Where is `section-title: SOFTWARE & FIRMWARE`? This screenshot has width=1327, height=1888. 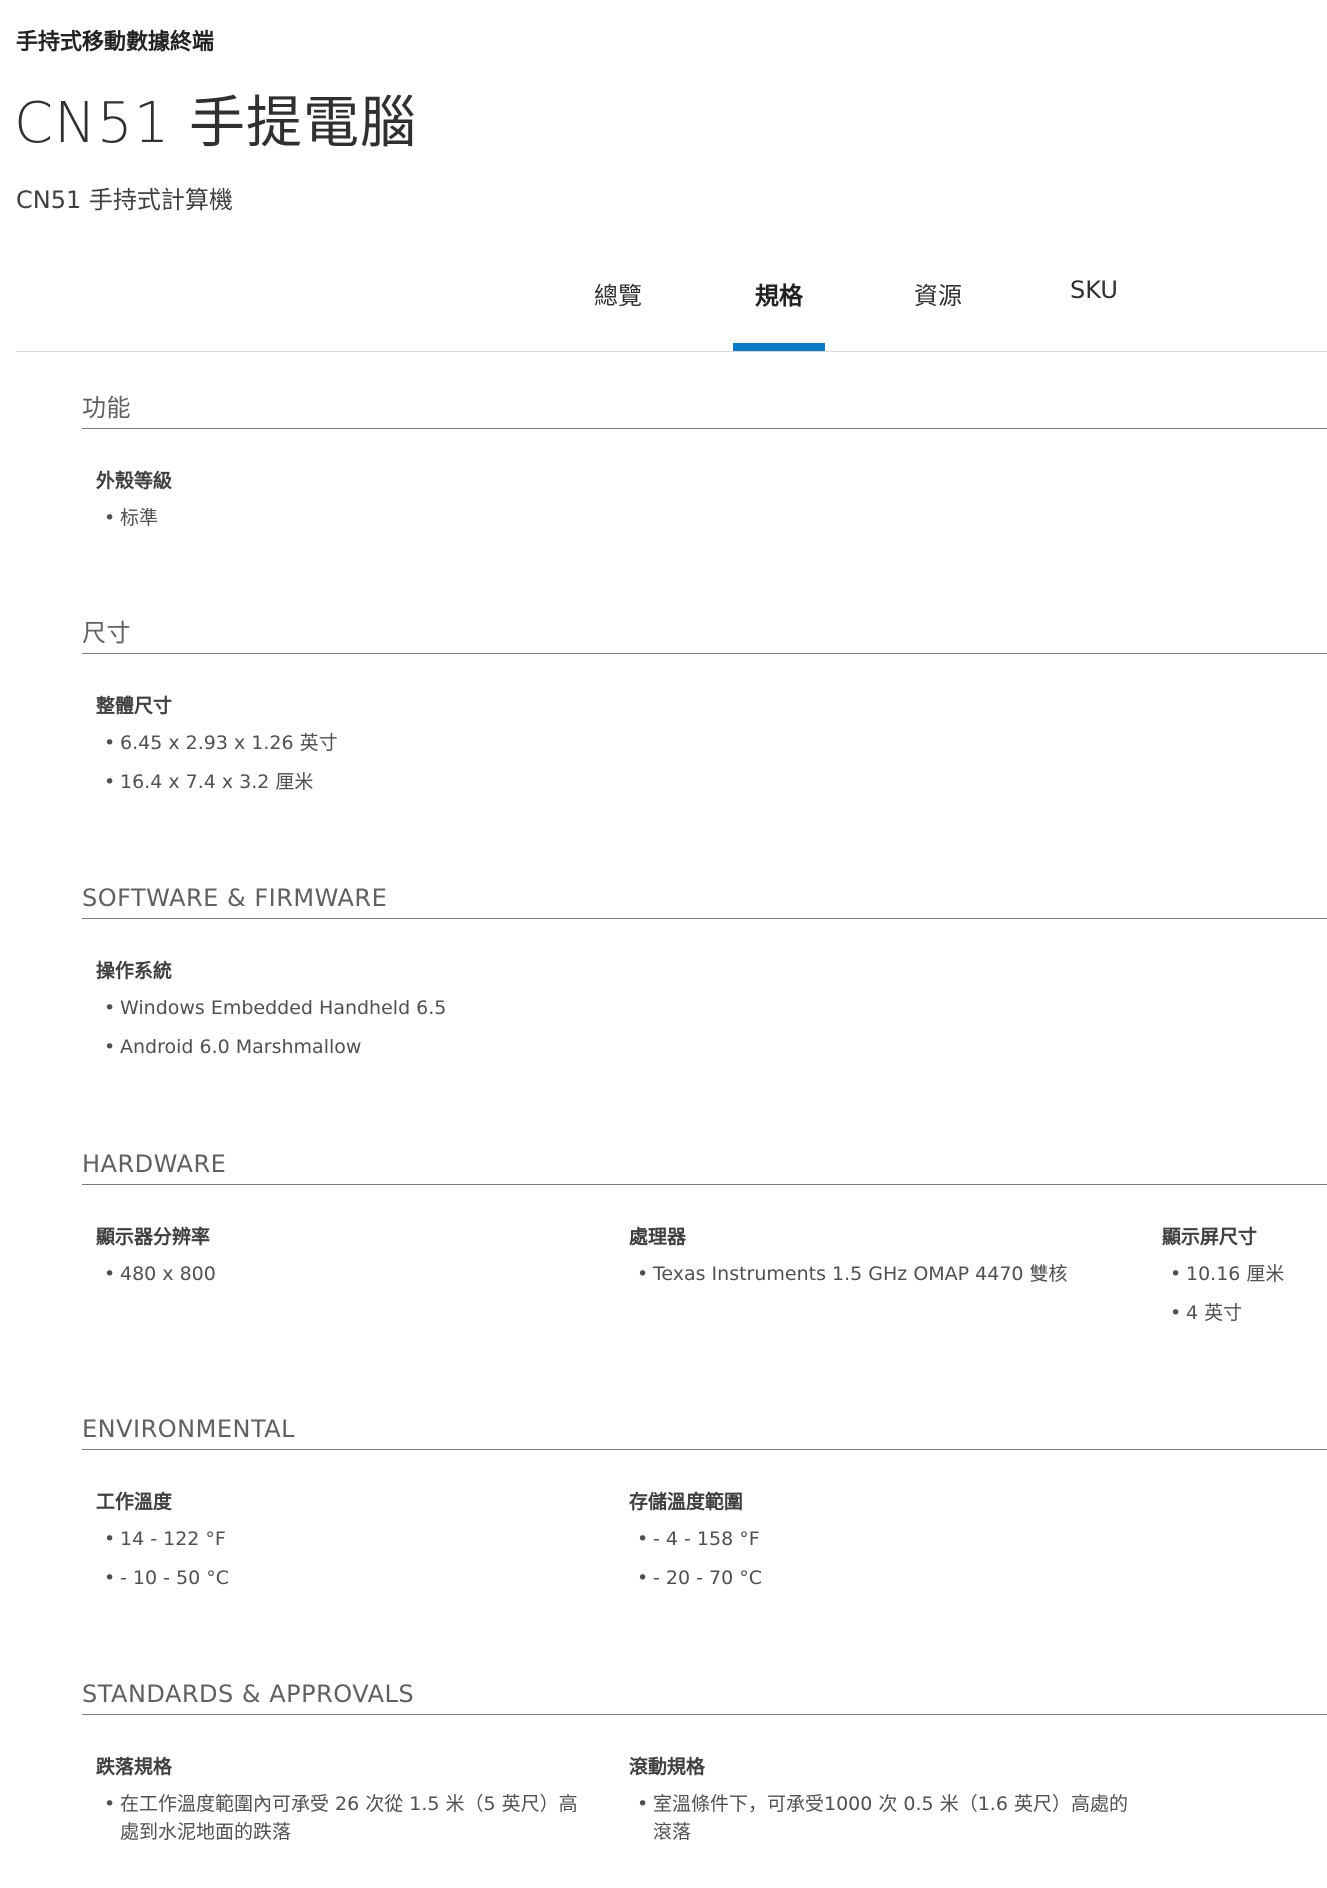
section-title: SOFTWARE & FIRMWARE is located at coordinates (235, 898).